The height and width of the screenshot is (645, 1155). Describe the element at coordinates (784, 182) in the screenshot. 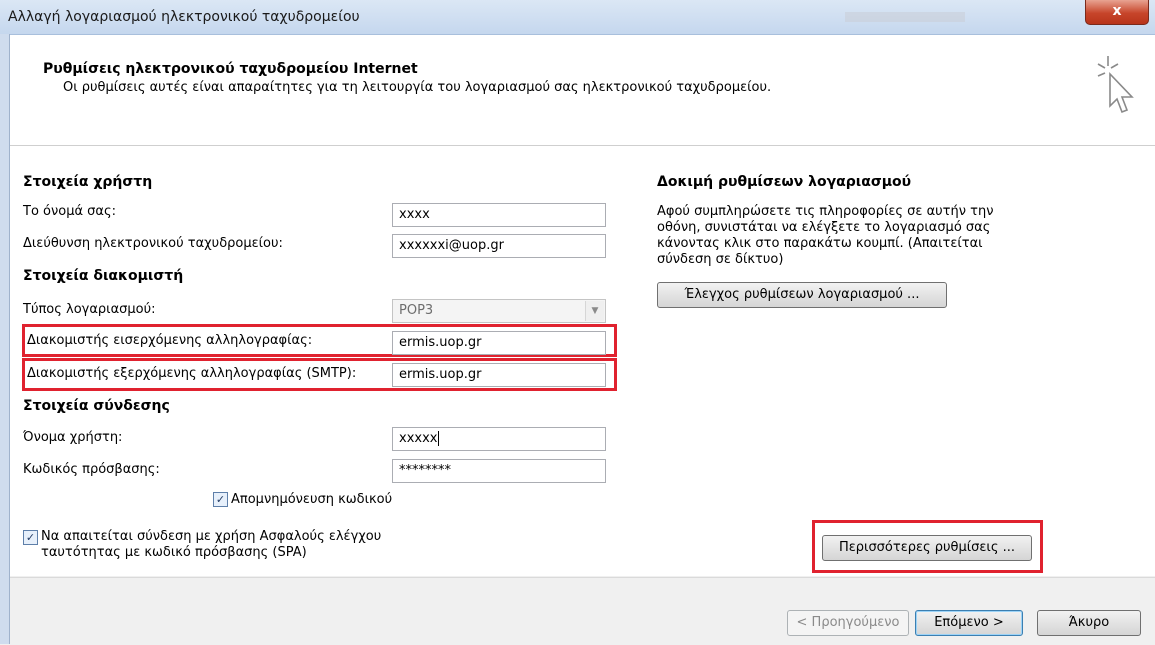

I see `section-test-settings: Δοκιμή ρυθμίσεων λογαριασμού` at that location.